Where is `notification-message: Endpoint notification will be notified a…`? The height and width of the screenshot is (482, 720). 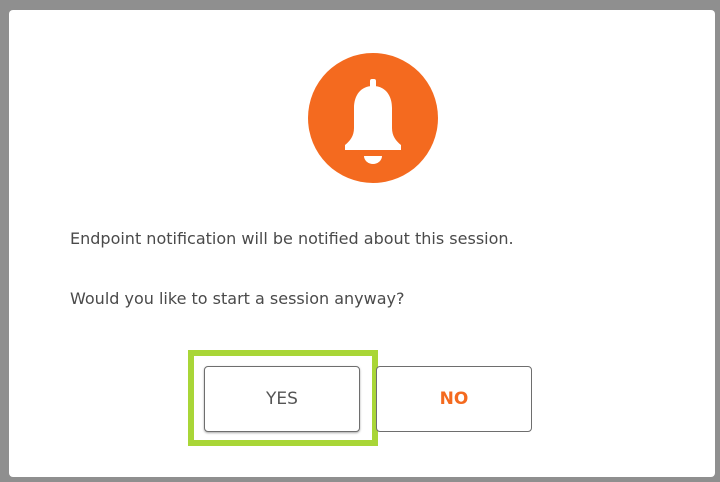
notification-message: Endpoint notification will be notified a… is located at coordinates (292, 238).